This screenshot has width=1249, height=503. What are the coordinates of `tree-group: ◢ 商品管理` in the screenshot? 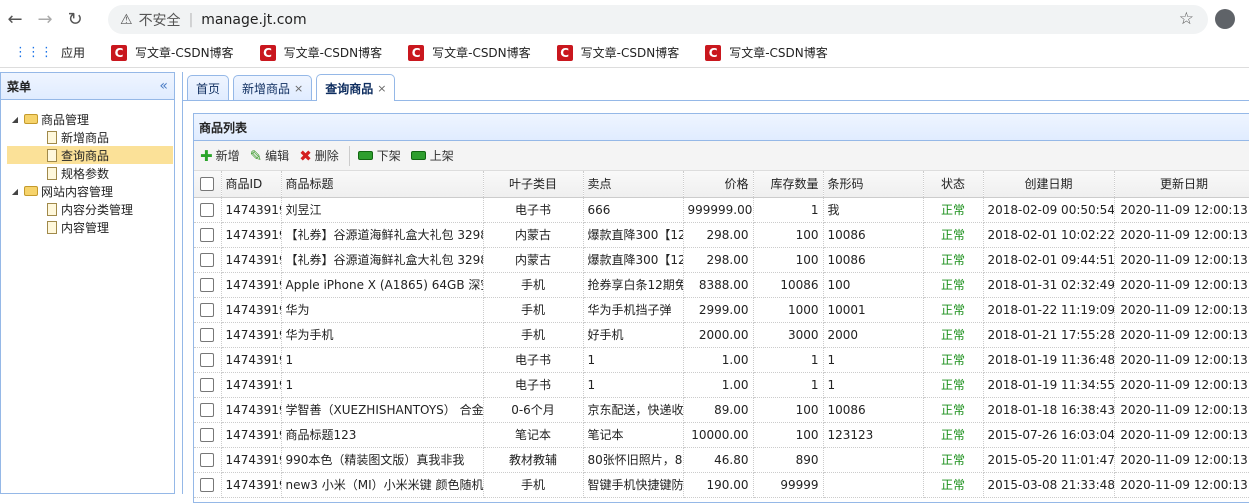 It's located at (87, 119).